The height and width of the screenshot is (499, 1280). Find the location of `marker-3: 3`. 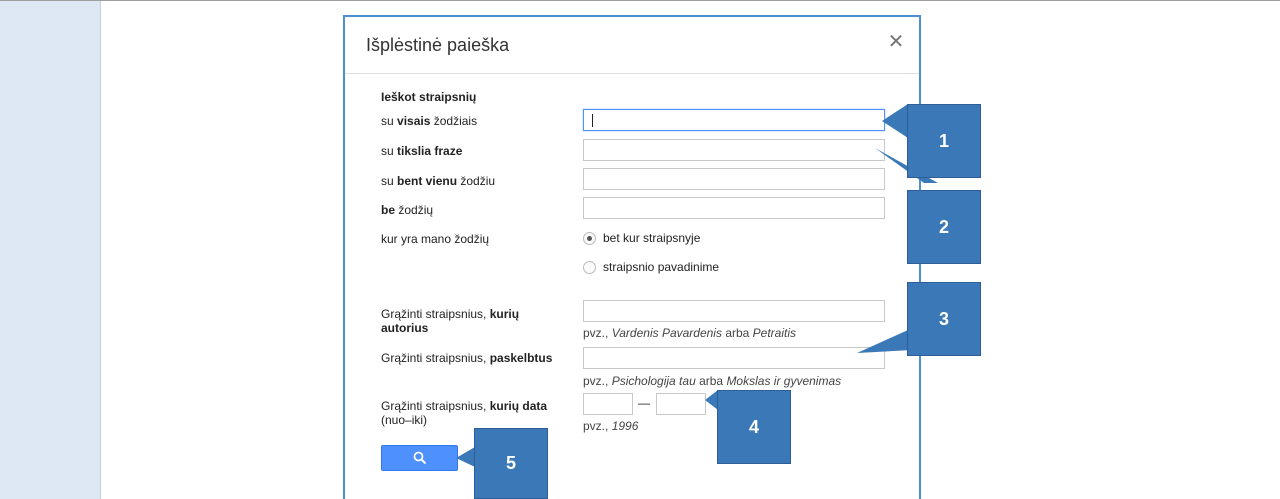

marker-3: 3 is located at coordinates (944, 319).